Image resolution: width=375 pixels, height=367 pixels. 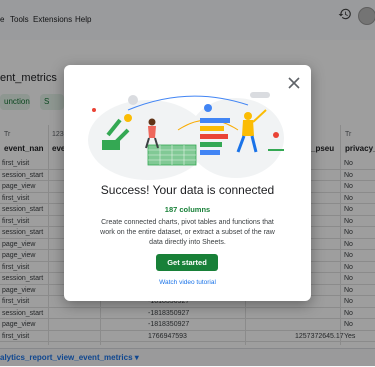 I want to click on watch-video-tutorial-link: Watch video tutorial, so click(x=187, y=282).